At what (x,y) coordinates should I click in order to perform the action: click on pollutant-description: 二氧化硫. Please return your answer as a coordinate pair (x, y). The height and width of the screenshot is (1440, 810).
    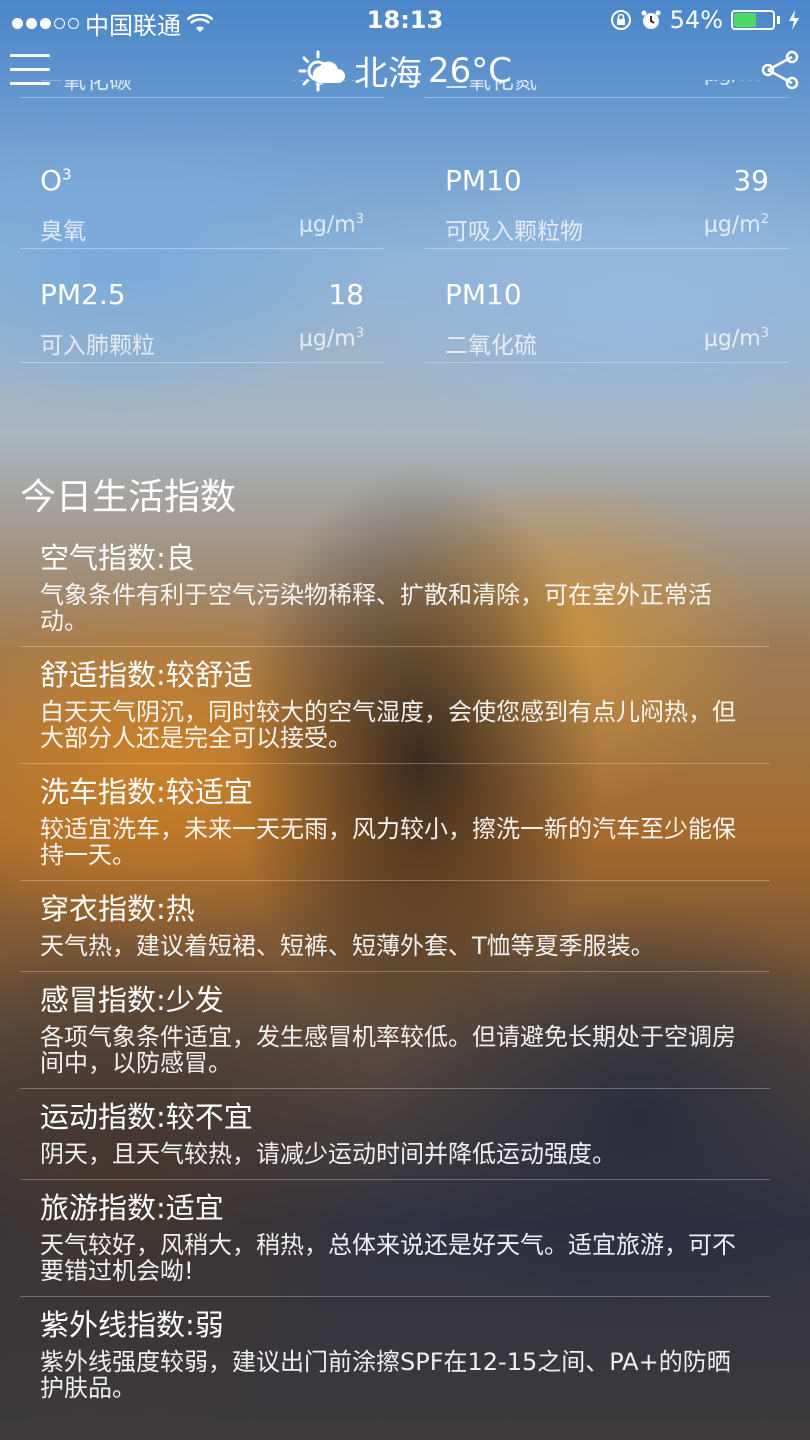
    Looking at the image, I should click on (491, 346).